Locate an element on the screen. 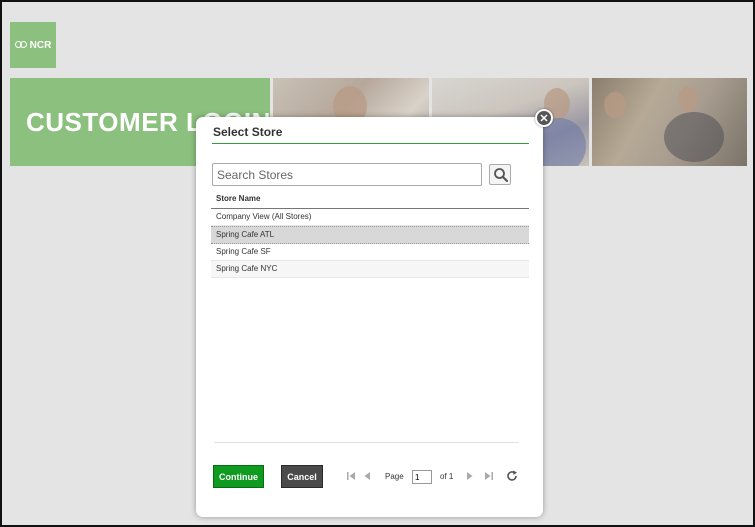  table-row: Spring Cafe NYC is located at coordinates (370, 269).